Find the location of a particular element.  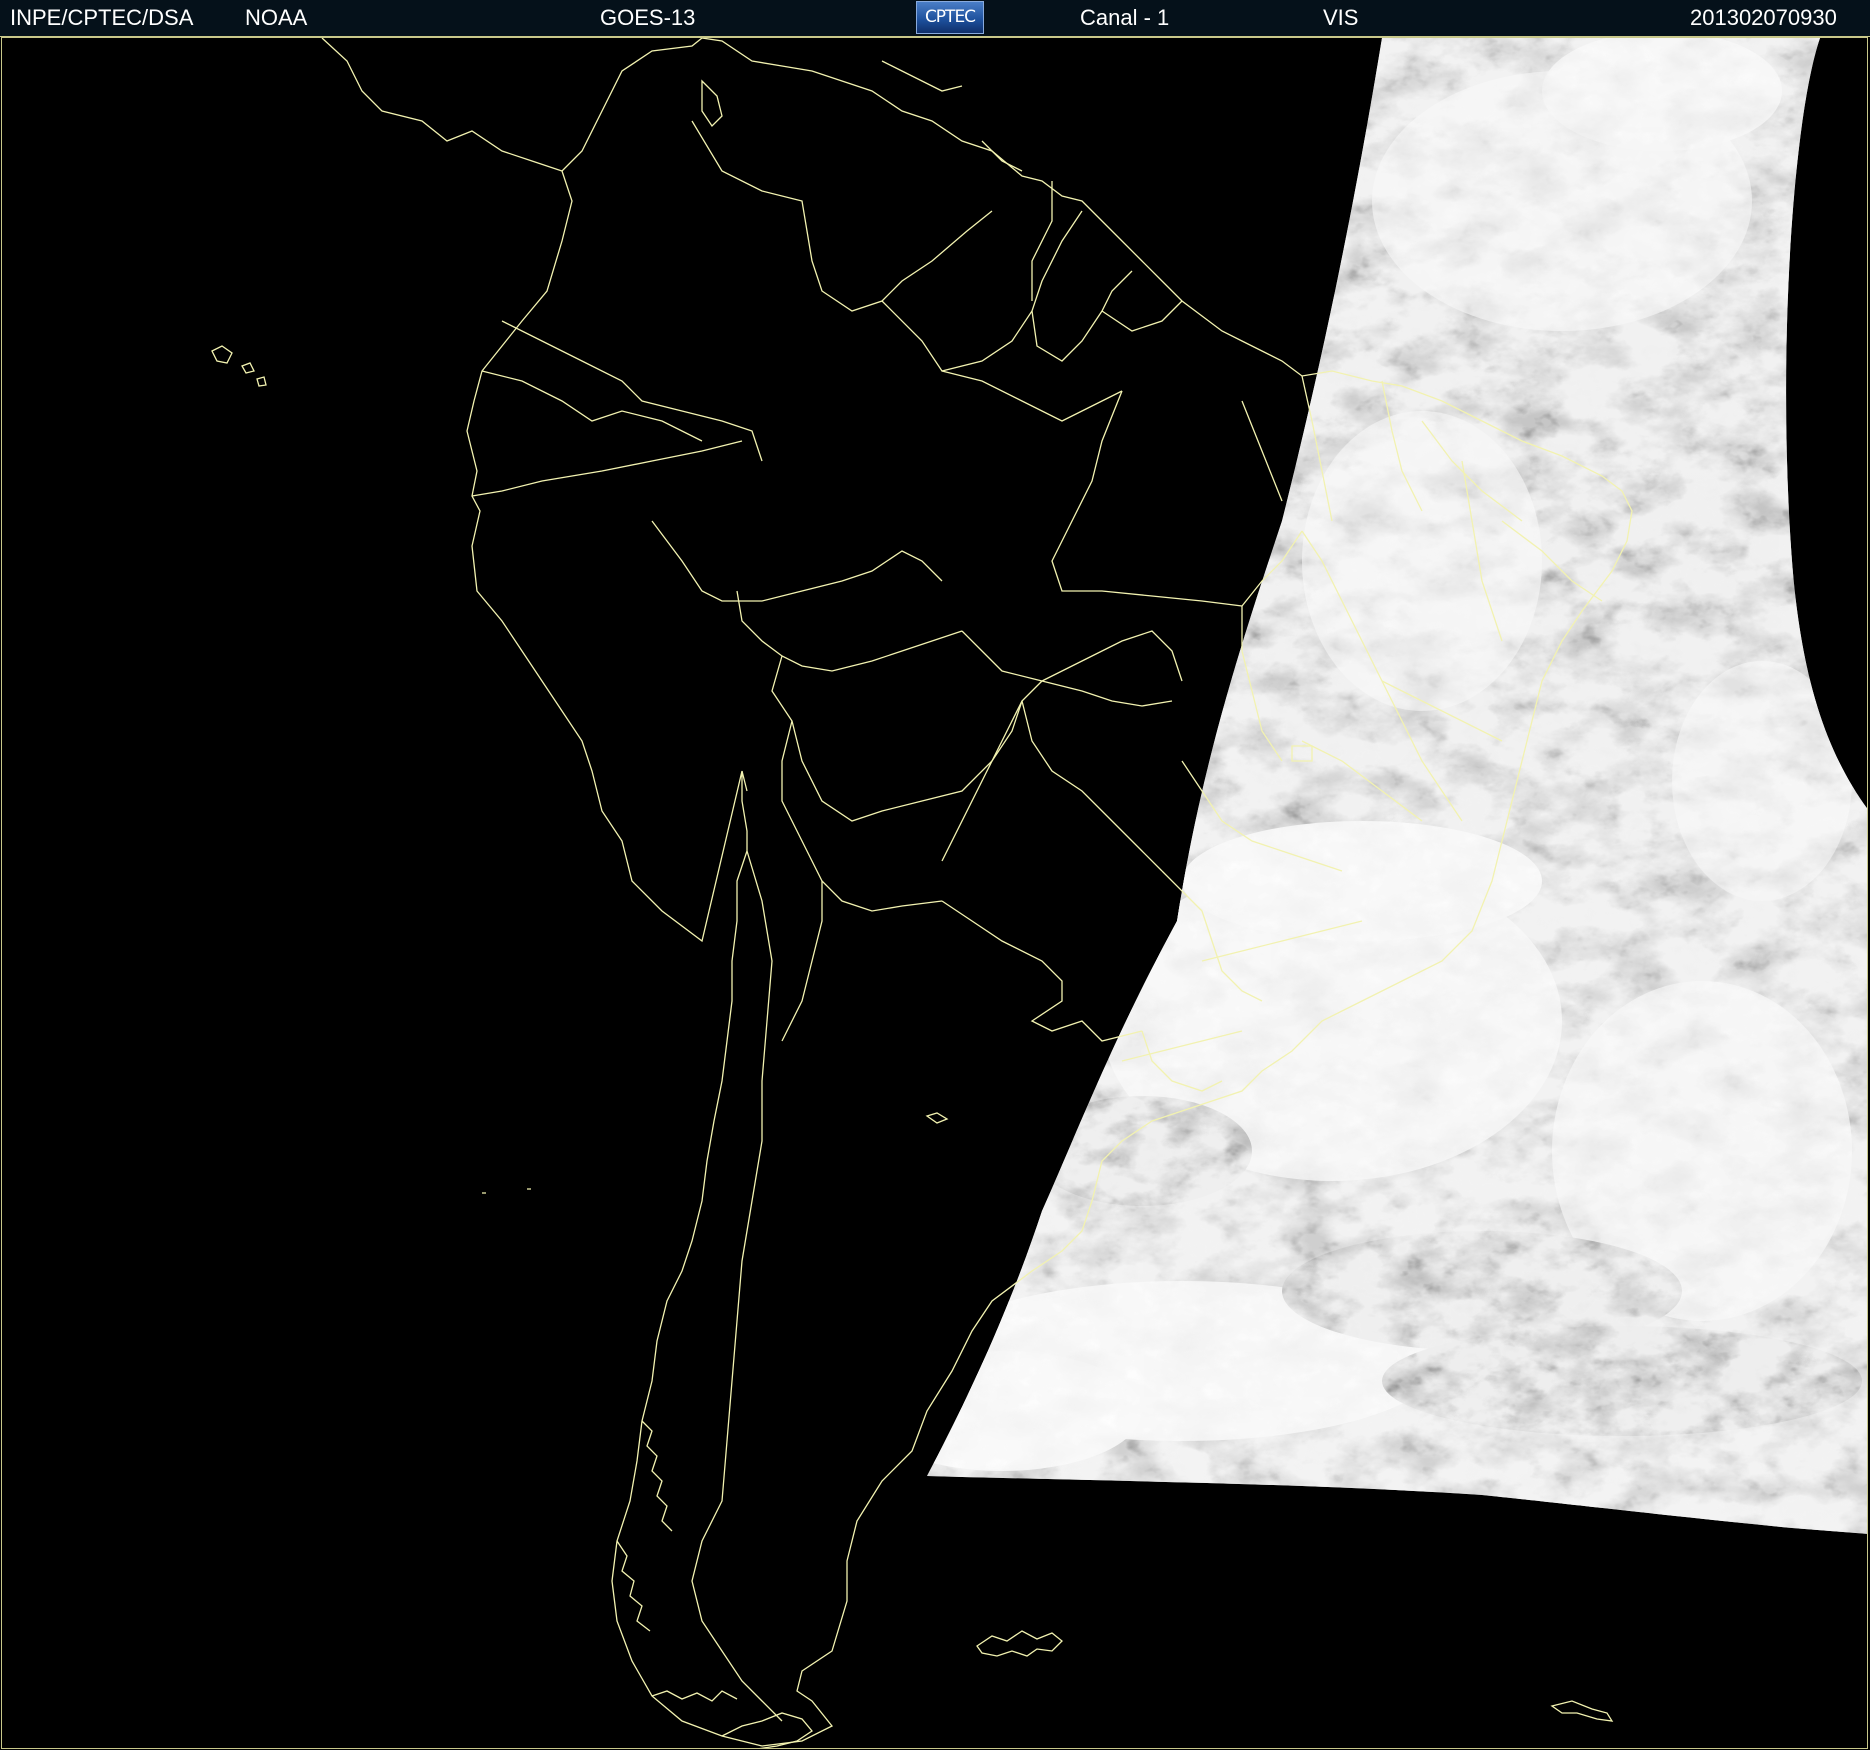

south-georgia is located at coordinates (1582, 1711).